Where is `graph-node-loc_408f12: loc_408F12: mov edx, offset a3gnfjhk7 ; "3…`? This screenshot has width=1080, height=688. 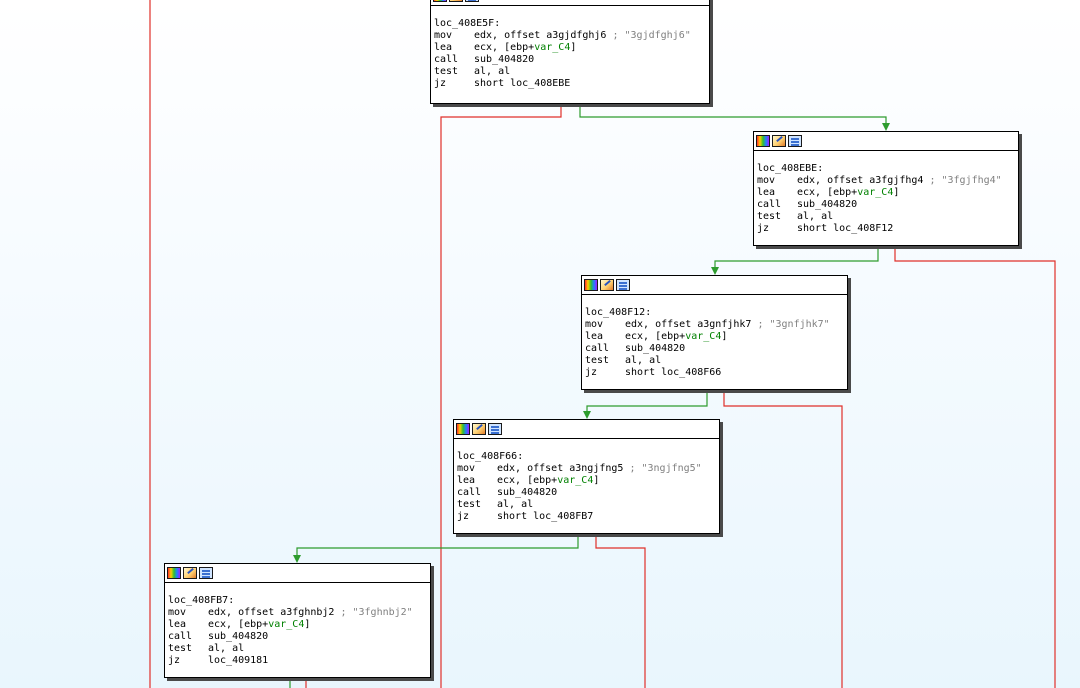 graph-node-loc_408f12: loc_408F12: mov edx, offset a3gnfjhk7 ; "3… is located at coordinates (714, 332).